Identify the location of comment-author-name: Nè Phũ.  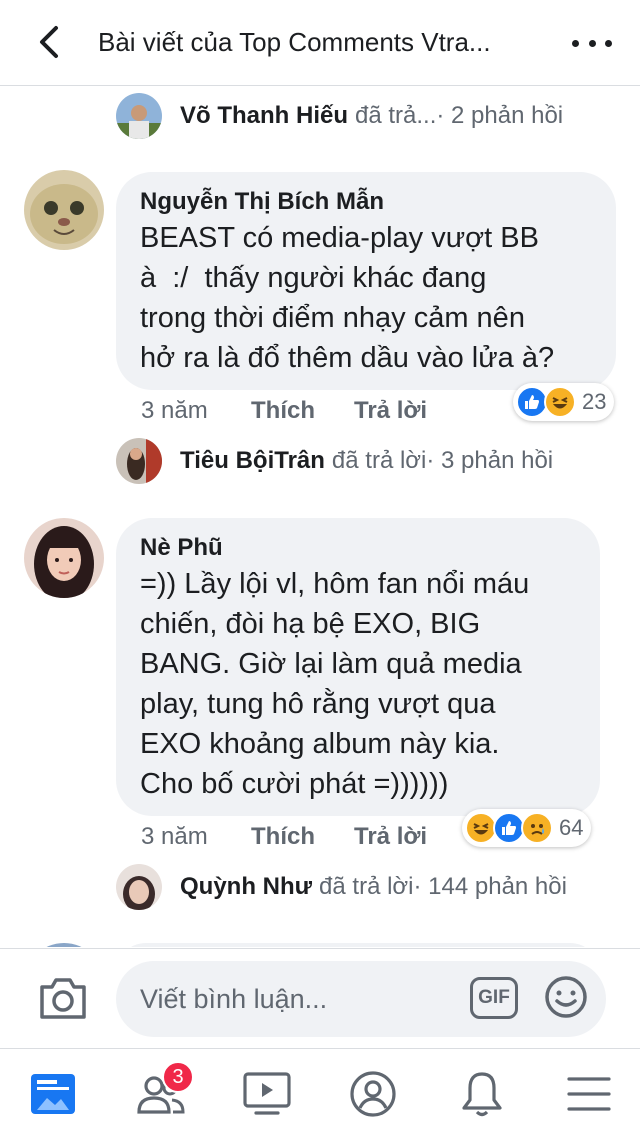
(359, 548).